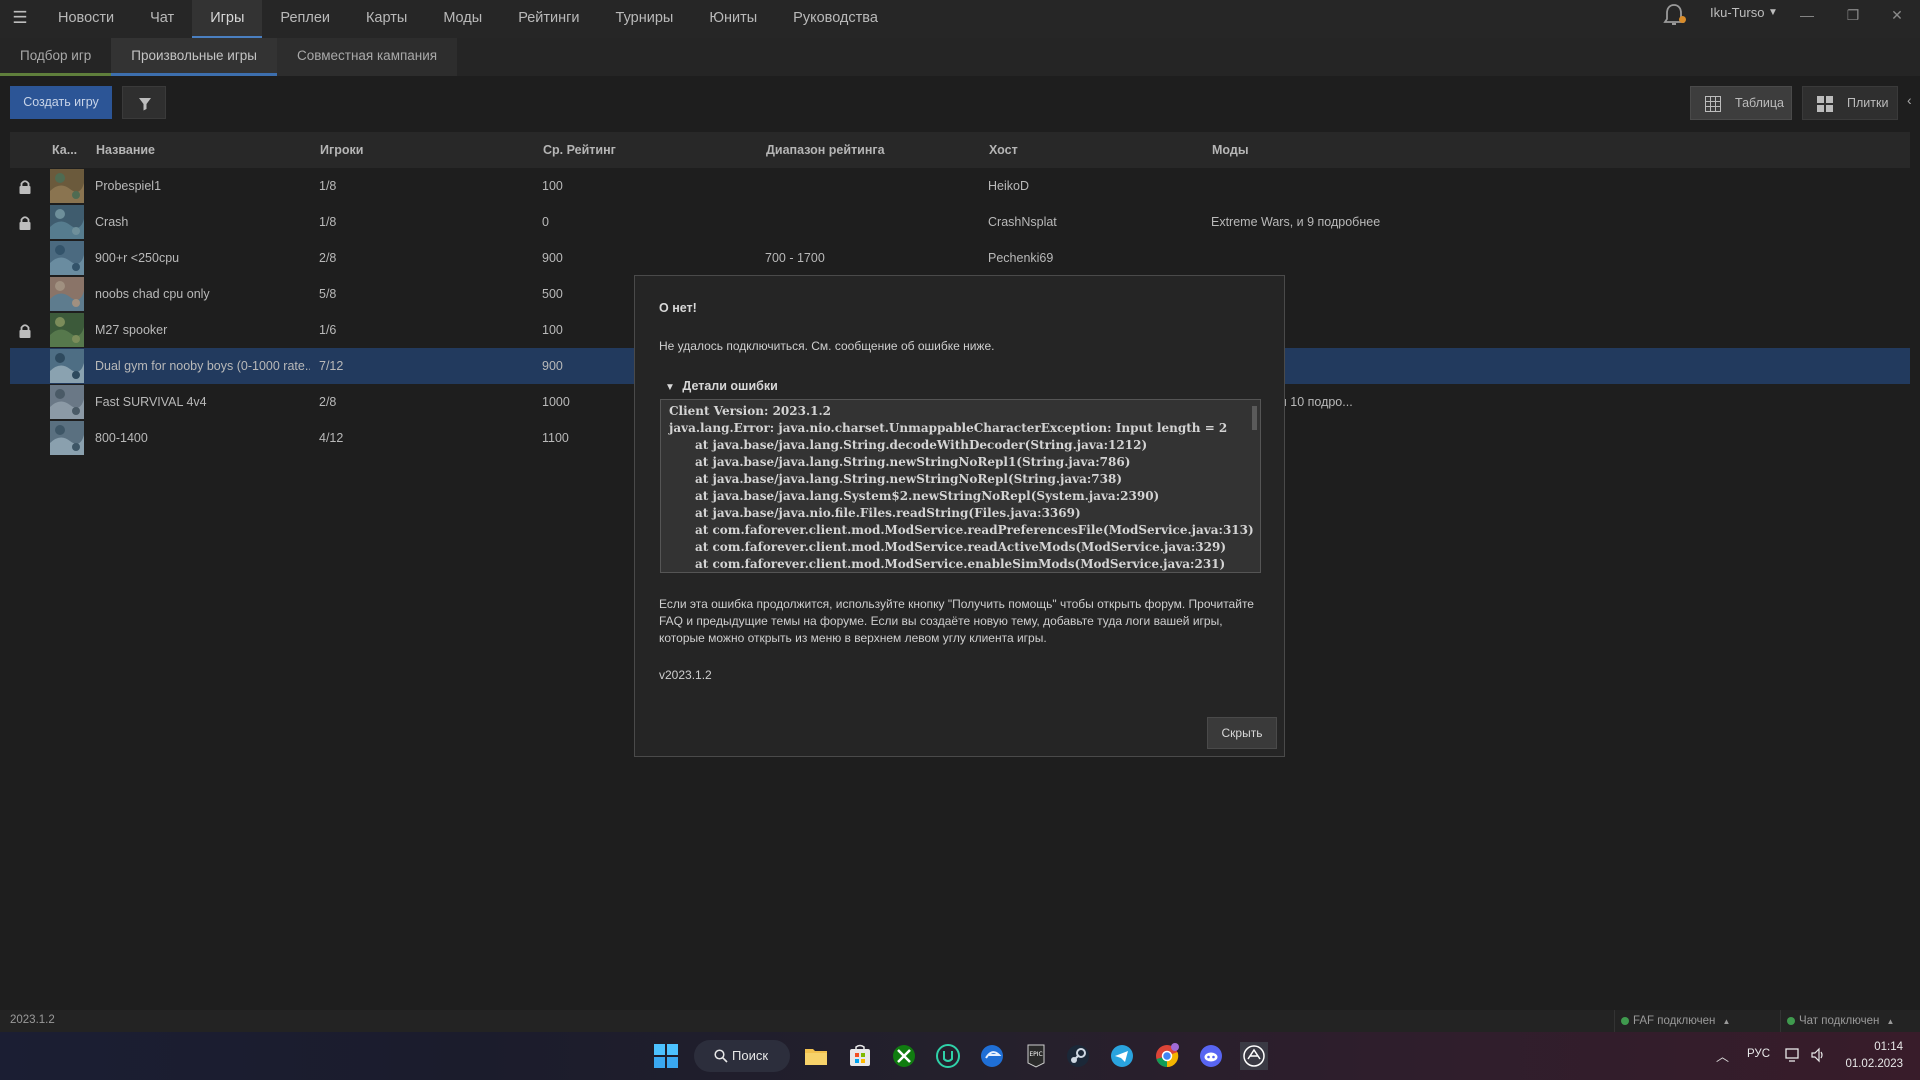 The height and width of the screenshot is (1080, 1920). What do you see at coordinates (750, 1055) in the screenshot?
I see `search-label: Поиск` at bounding box center [750, 1055].